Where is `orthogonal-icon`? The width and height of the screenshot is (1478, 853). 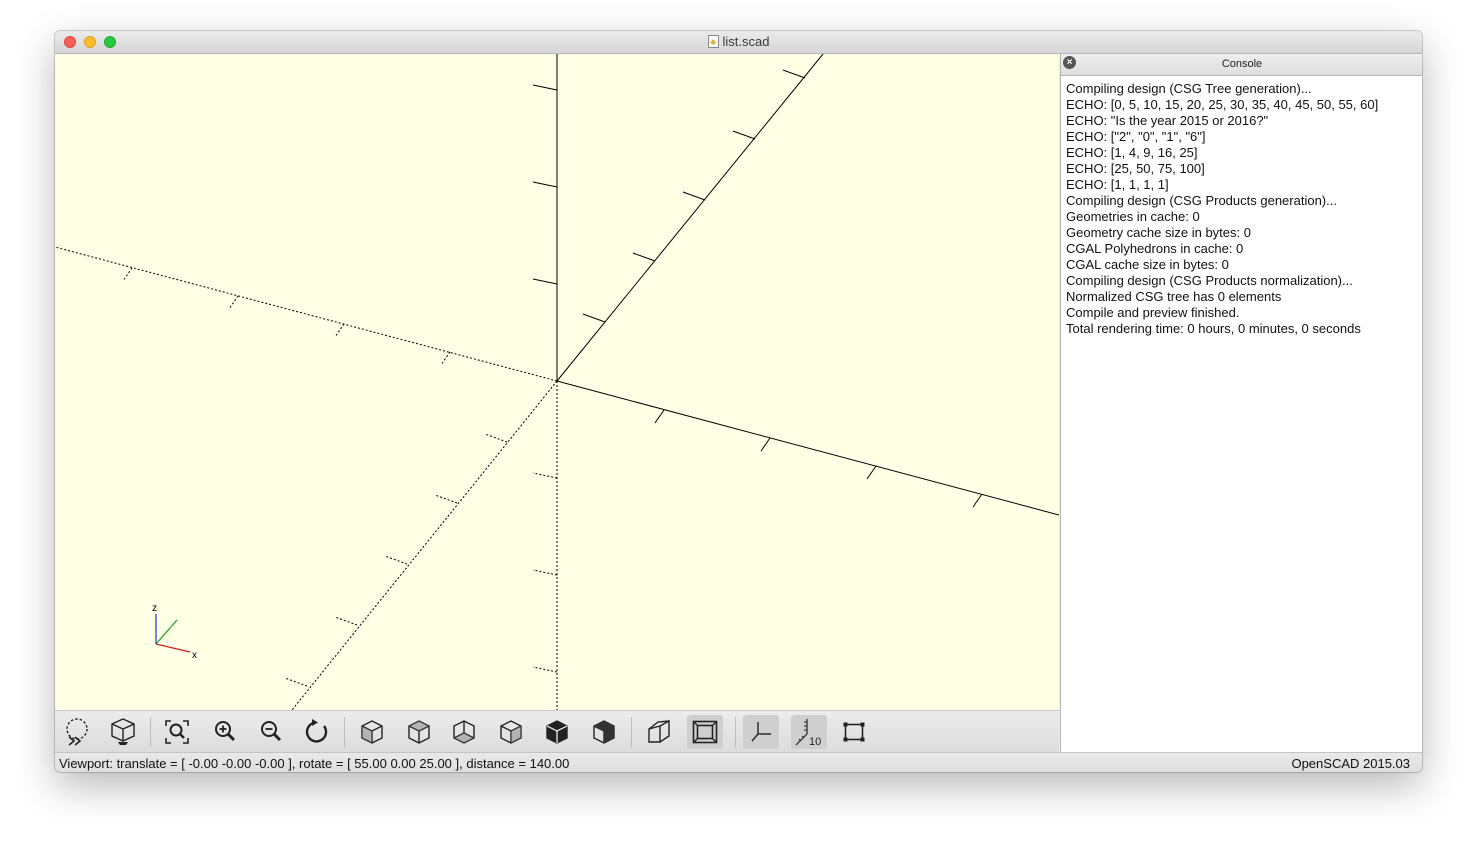
orthogonal-icon is located at coordinates (705, 732).